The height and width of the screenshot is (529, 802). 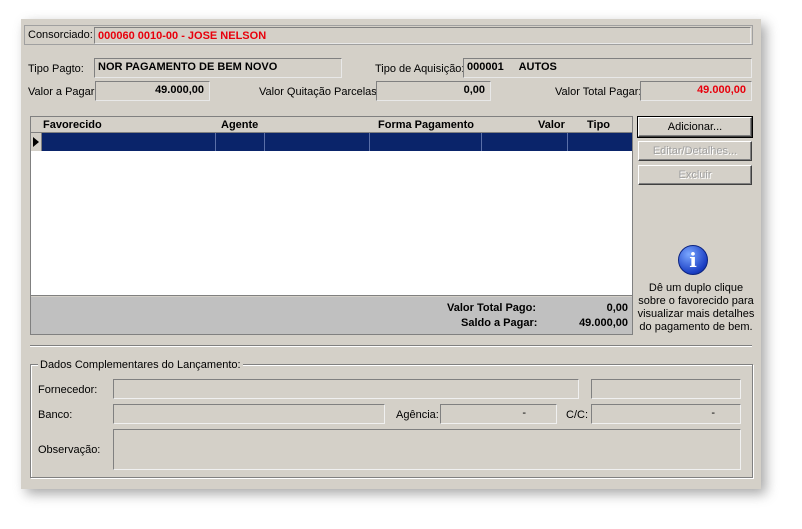 What do you see at coordinates (693, 260) in the screenshot?
I see `info-icon: i` at bounding box center [693, 260].